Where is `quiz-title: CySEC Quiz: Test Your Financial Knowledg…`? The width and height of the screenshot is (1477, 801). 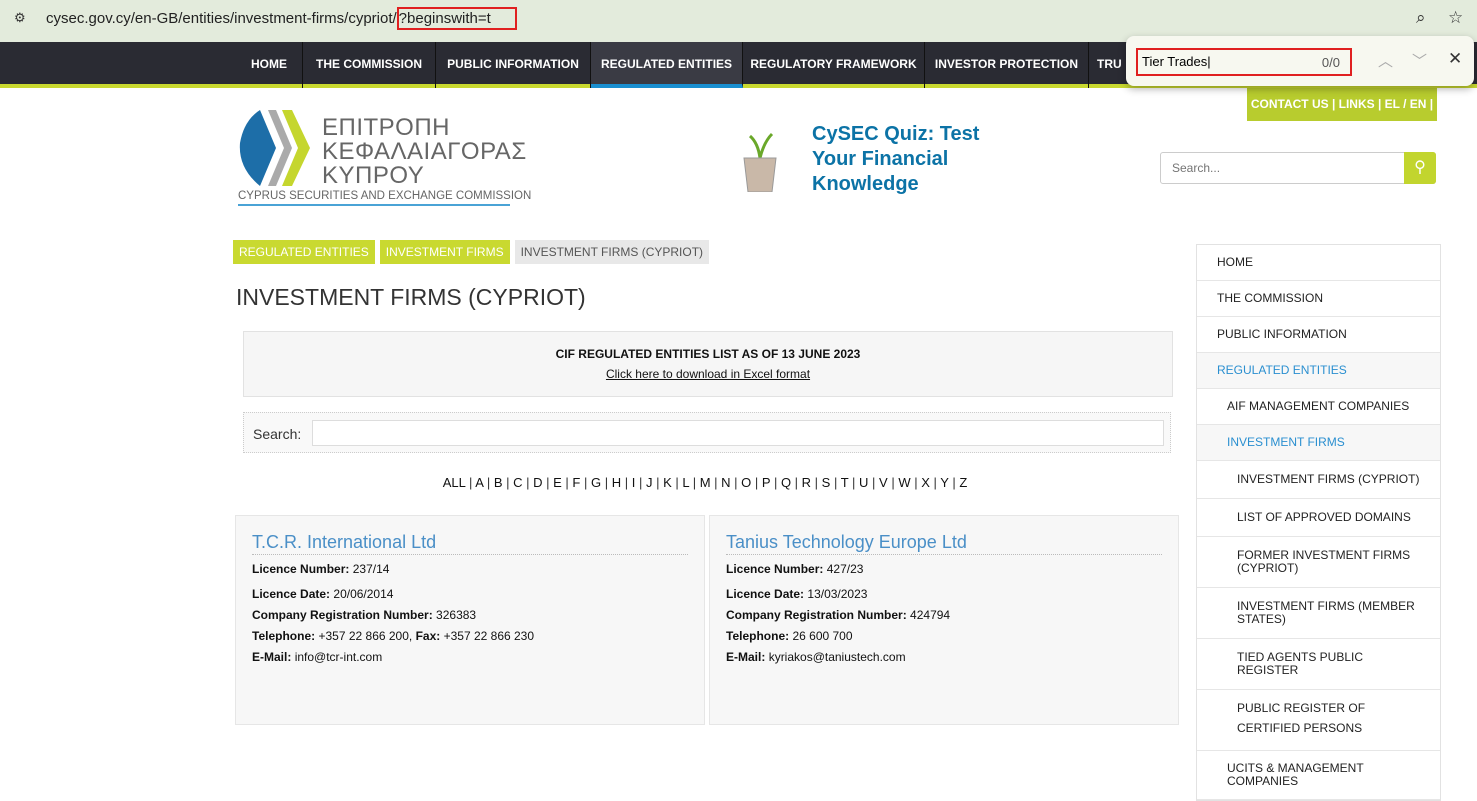
quiz-title: CySEC Quiz: Test Your Financial Knowledg… is located at coordinates (896, 159).